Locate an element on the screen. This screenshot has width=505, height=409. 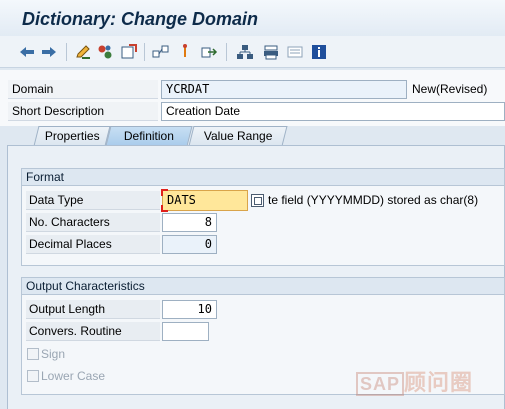
tab-properties: Properties is located at coordinates (72, 136).